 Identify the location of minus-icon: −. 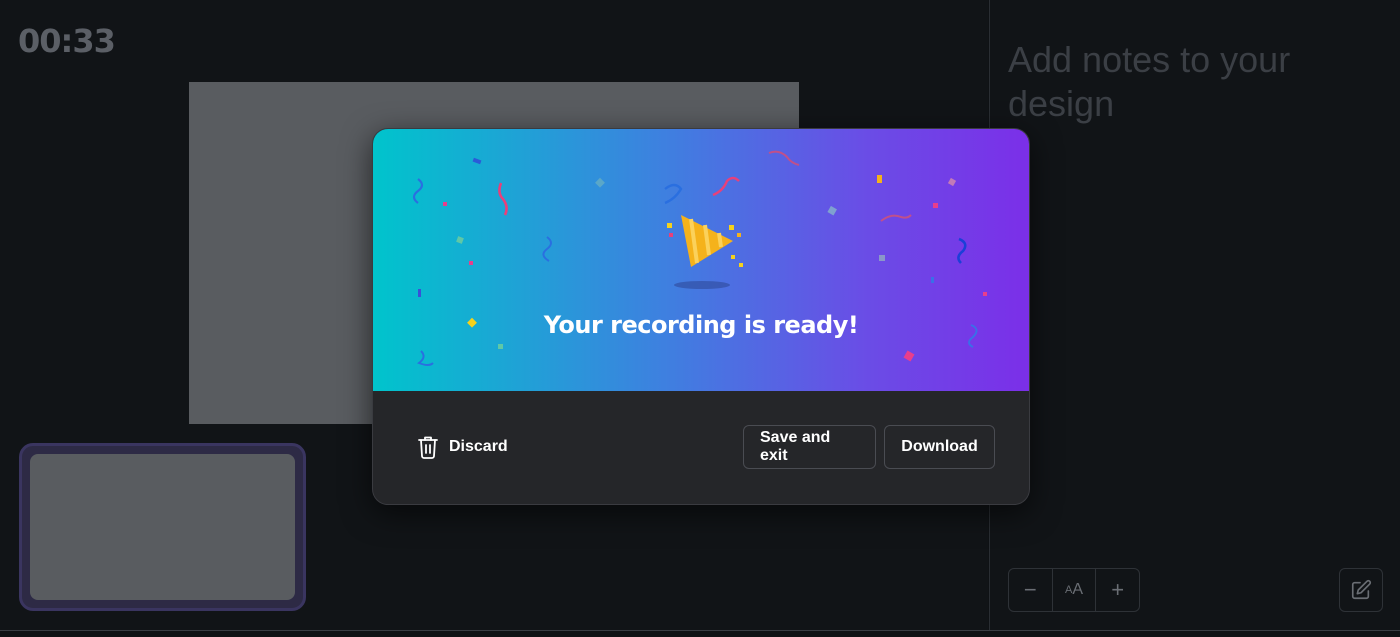
(1030, 589).